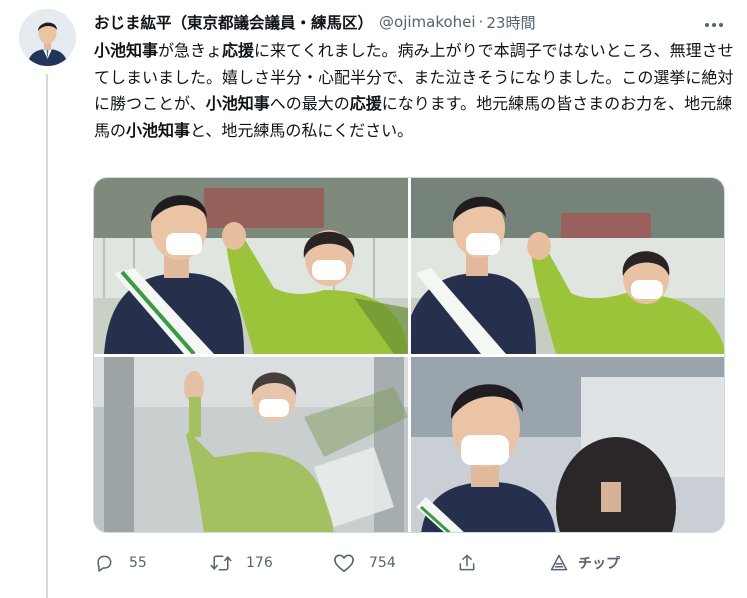  What do you see at coordinates (126, 50) in the screenshot?
I see `hashtag-like-keyword: 小池知事` at bounding box center [126, 50].